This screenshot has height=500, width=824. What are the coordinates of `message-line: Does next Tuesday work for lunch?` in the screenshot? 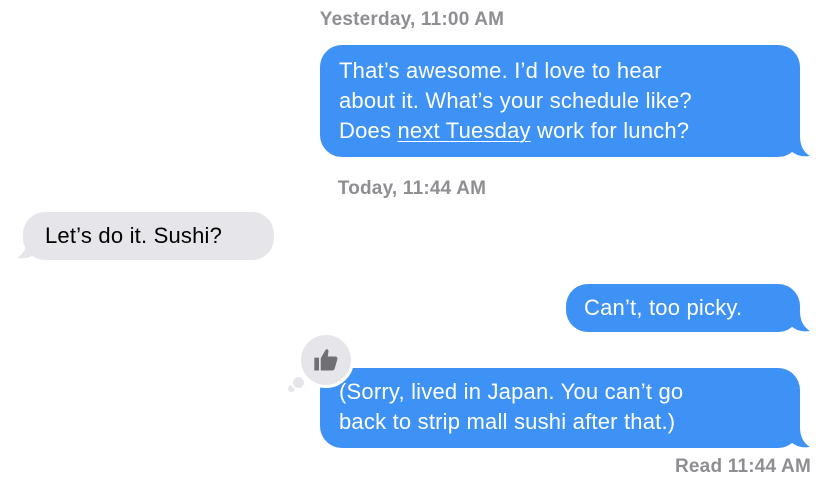 It's located at (560, 131).